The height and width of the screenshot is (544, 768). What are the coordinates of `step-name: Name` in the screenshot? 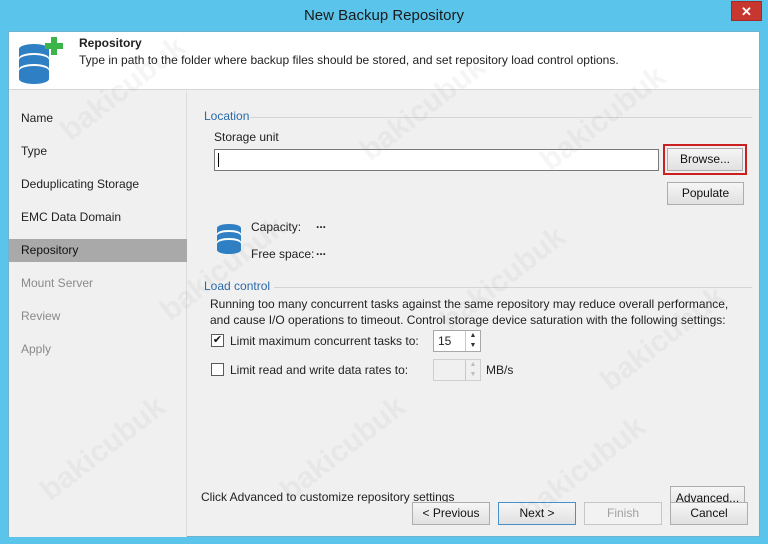 It's located at (98, 118).